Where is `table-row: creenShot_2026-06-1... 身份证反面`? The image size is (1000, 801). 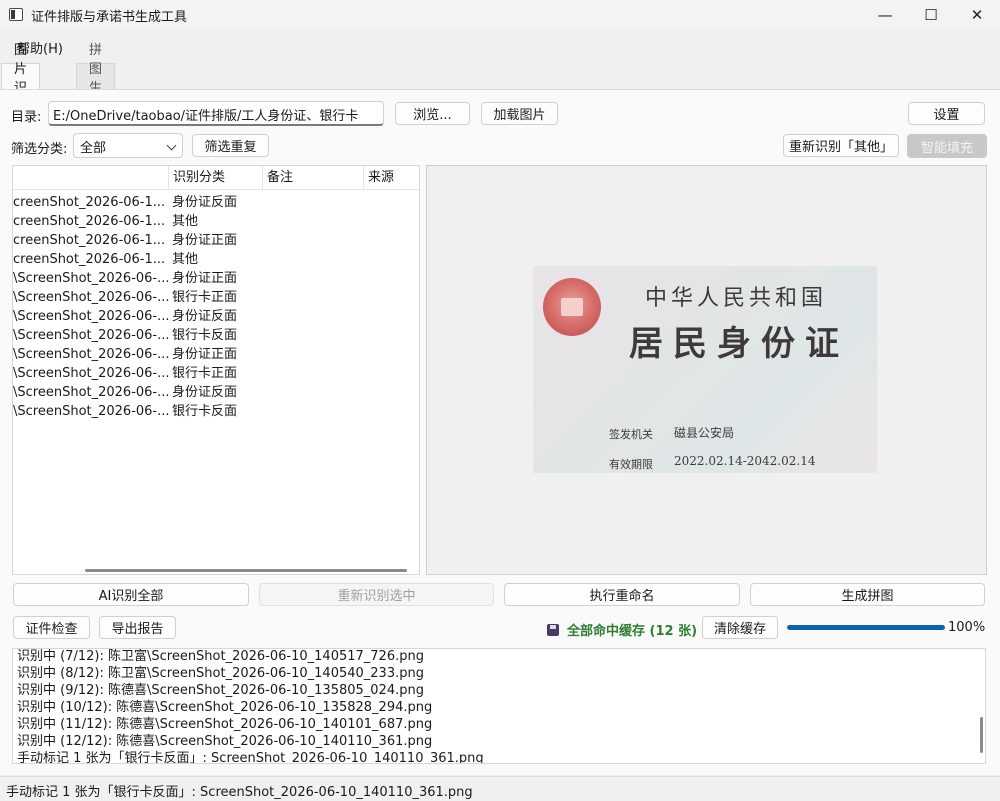
table-row: creenShot_2026-06-1... 身份证反面 is located at coordinates (216, 202).